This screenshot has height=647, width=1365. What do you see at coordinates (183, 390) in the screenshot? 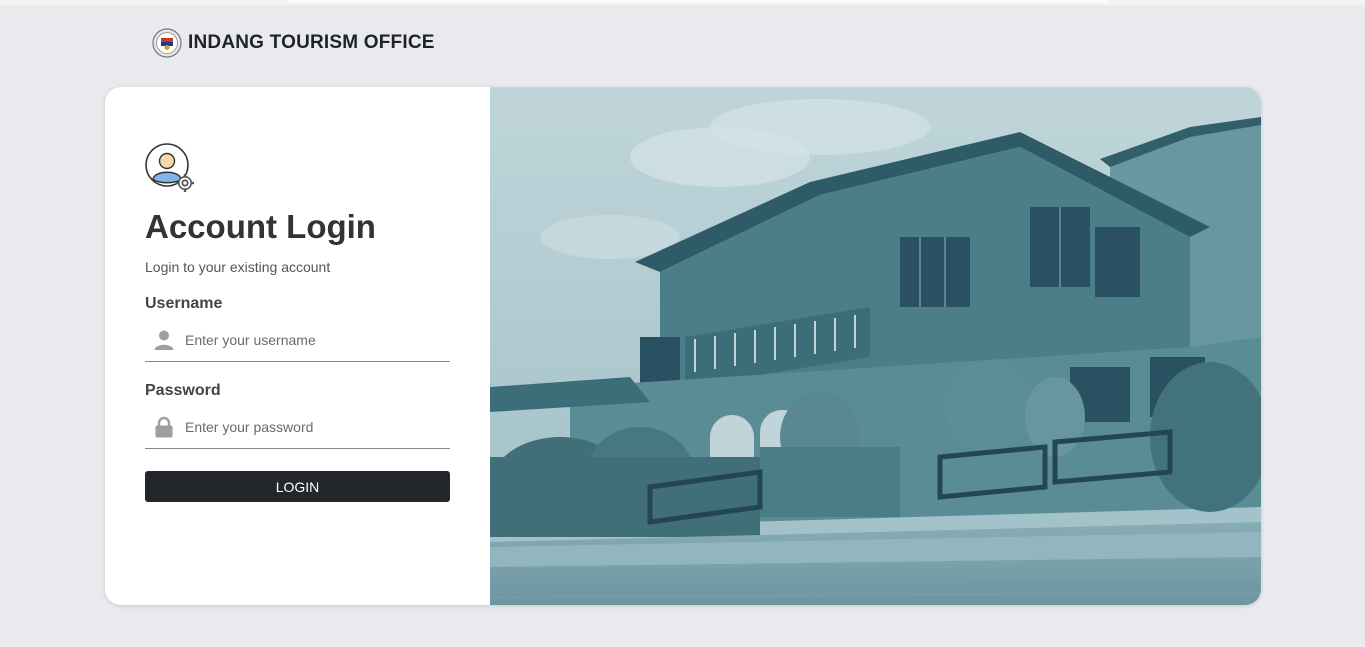
I see `password-label: Password` at bounding box center [183, 390].